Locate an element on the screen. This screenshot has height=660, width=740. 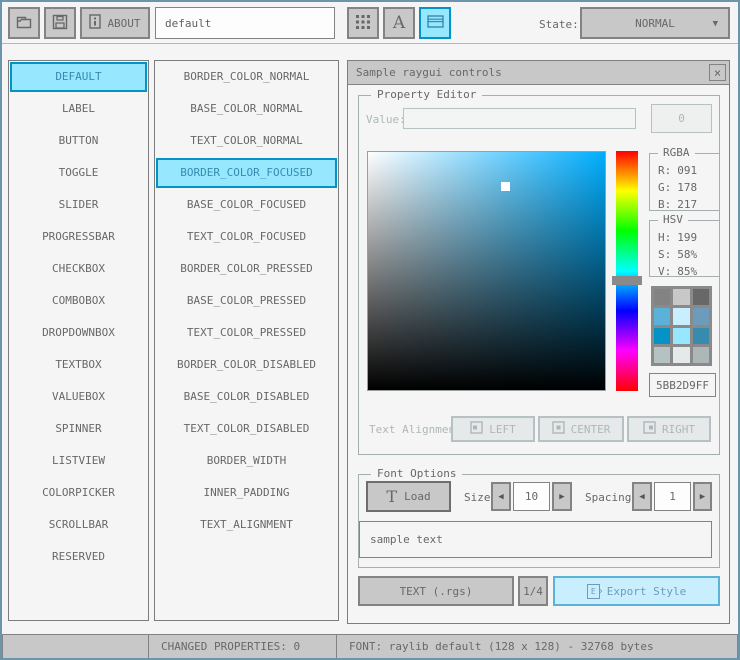
export-file-icon: E is located at coordinates (595, 591).